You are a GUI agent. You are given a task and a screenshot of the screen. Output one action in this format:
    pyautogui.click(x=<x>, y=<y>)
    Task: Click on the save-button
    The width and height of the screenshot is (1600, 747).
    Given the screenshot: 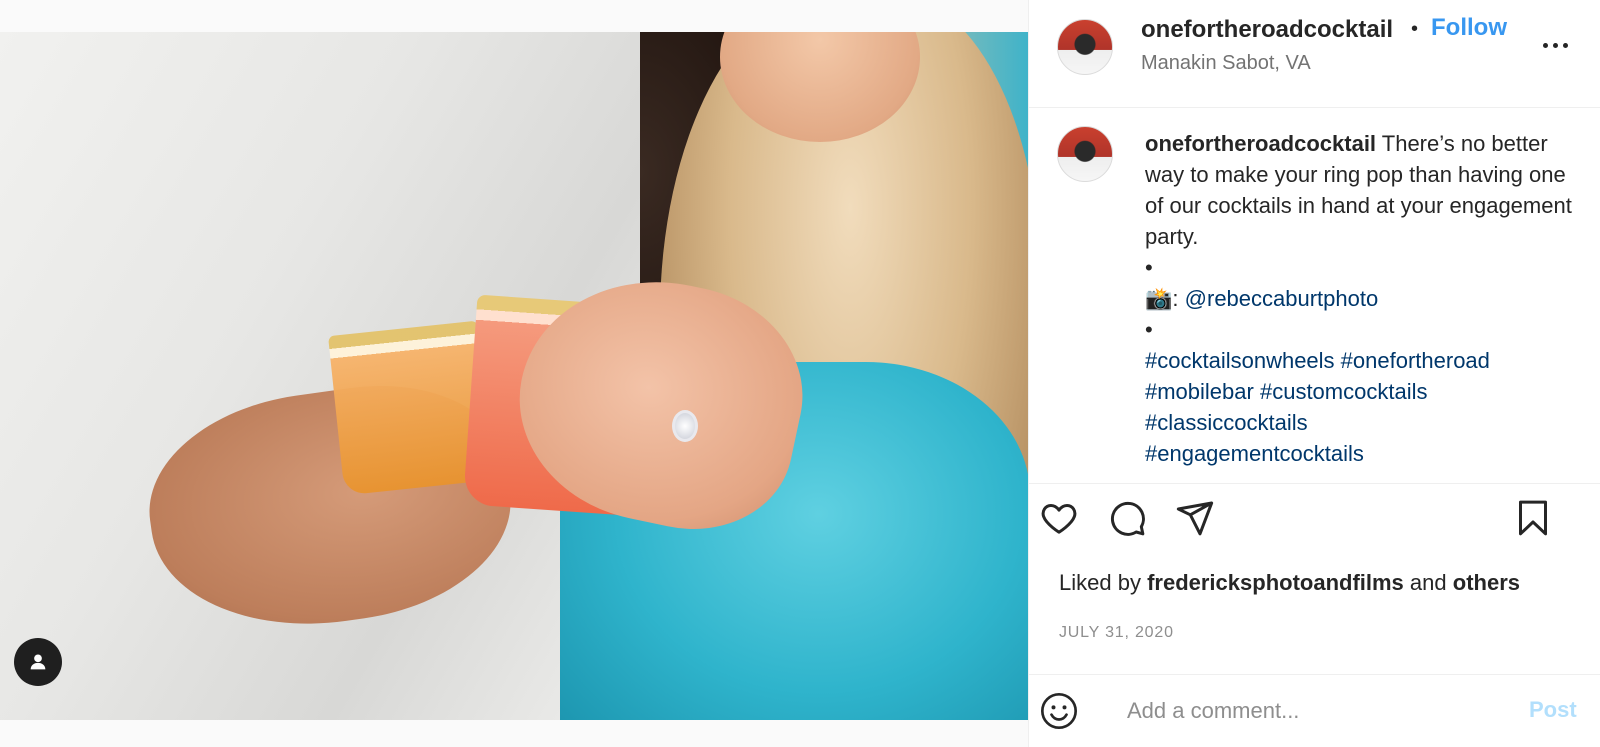 What is the action you would take?
    pyautogui.click(x=1533, y=518)
    